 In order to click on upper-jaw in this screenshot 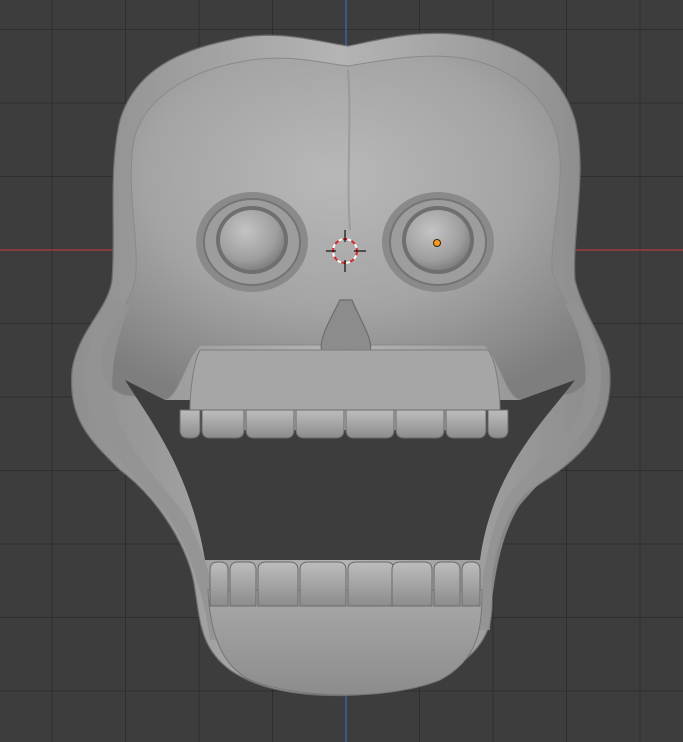, I will do `click(345, 380)`.